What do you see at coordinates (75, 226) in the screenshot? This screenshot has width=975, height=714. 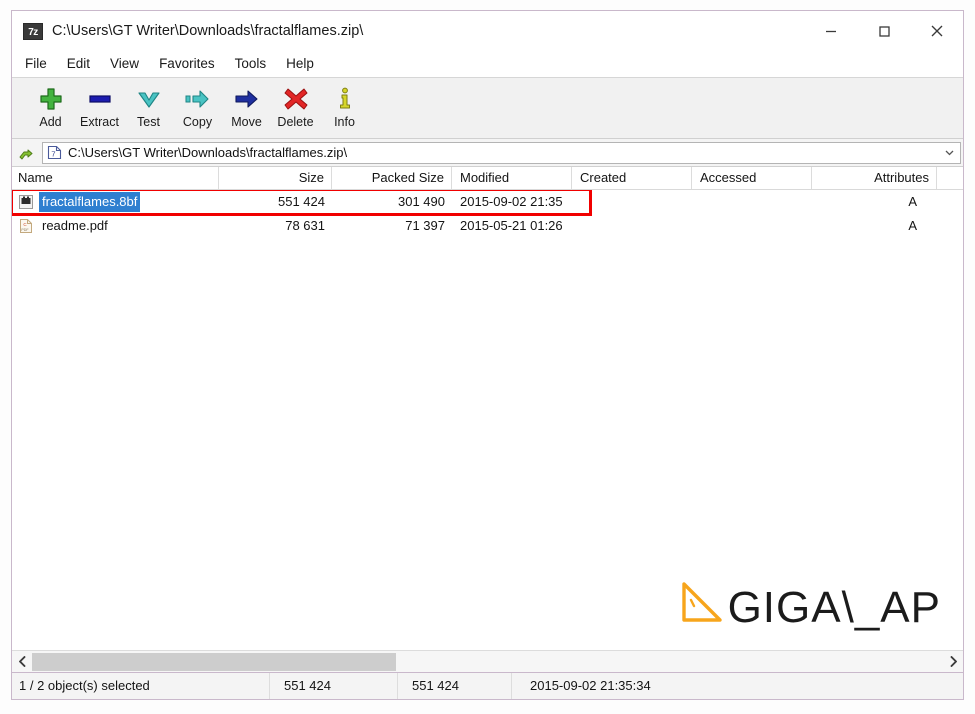 I see `file-name-text: readme.pdf` at bounding box center [75, 226].